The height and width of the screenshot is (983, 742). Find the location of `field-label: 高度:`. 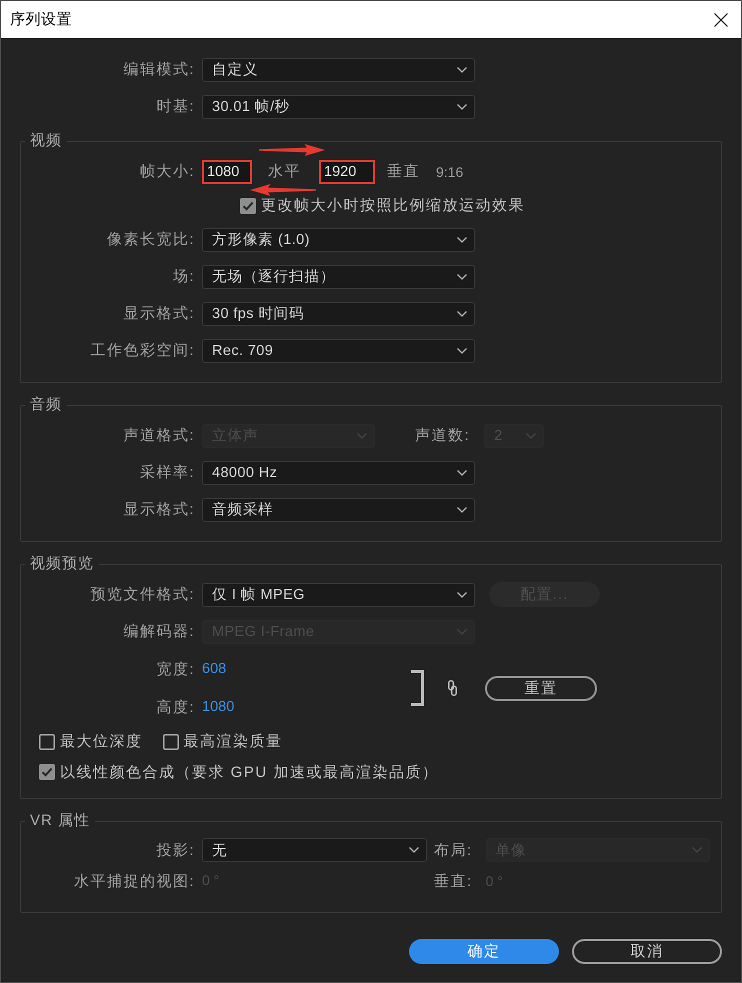

field-label: 高度: is located at coordinates (175, 707).